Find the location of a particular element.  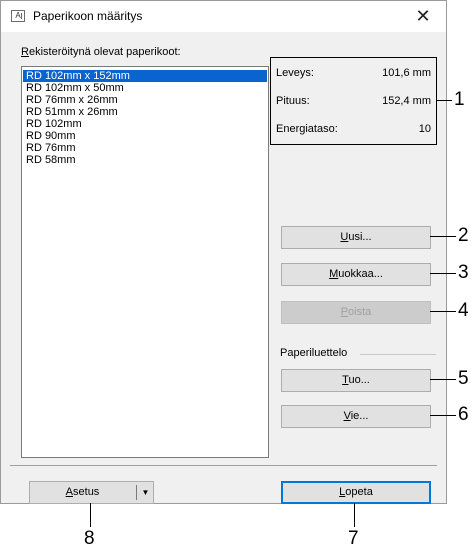

length-value: 152,4 mm is located at coordinates (406, 101).